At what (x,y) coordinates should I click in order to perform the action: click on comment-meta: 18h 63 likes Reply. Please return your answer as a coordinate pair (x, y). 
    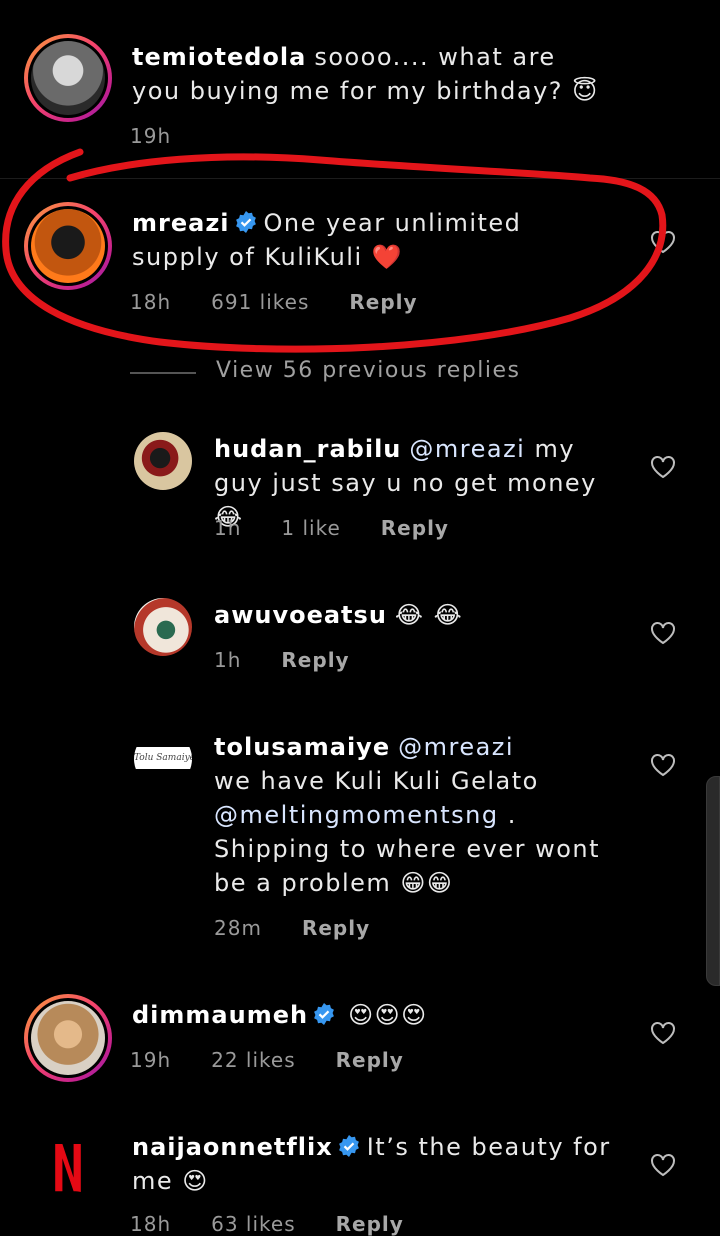
    Looking at the image, I should click on (267, 1224).